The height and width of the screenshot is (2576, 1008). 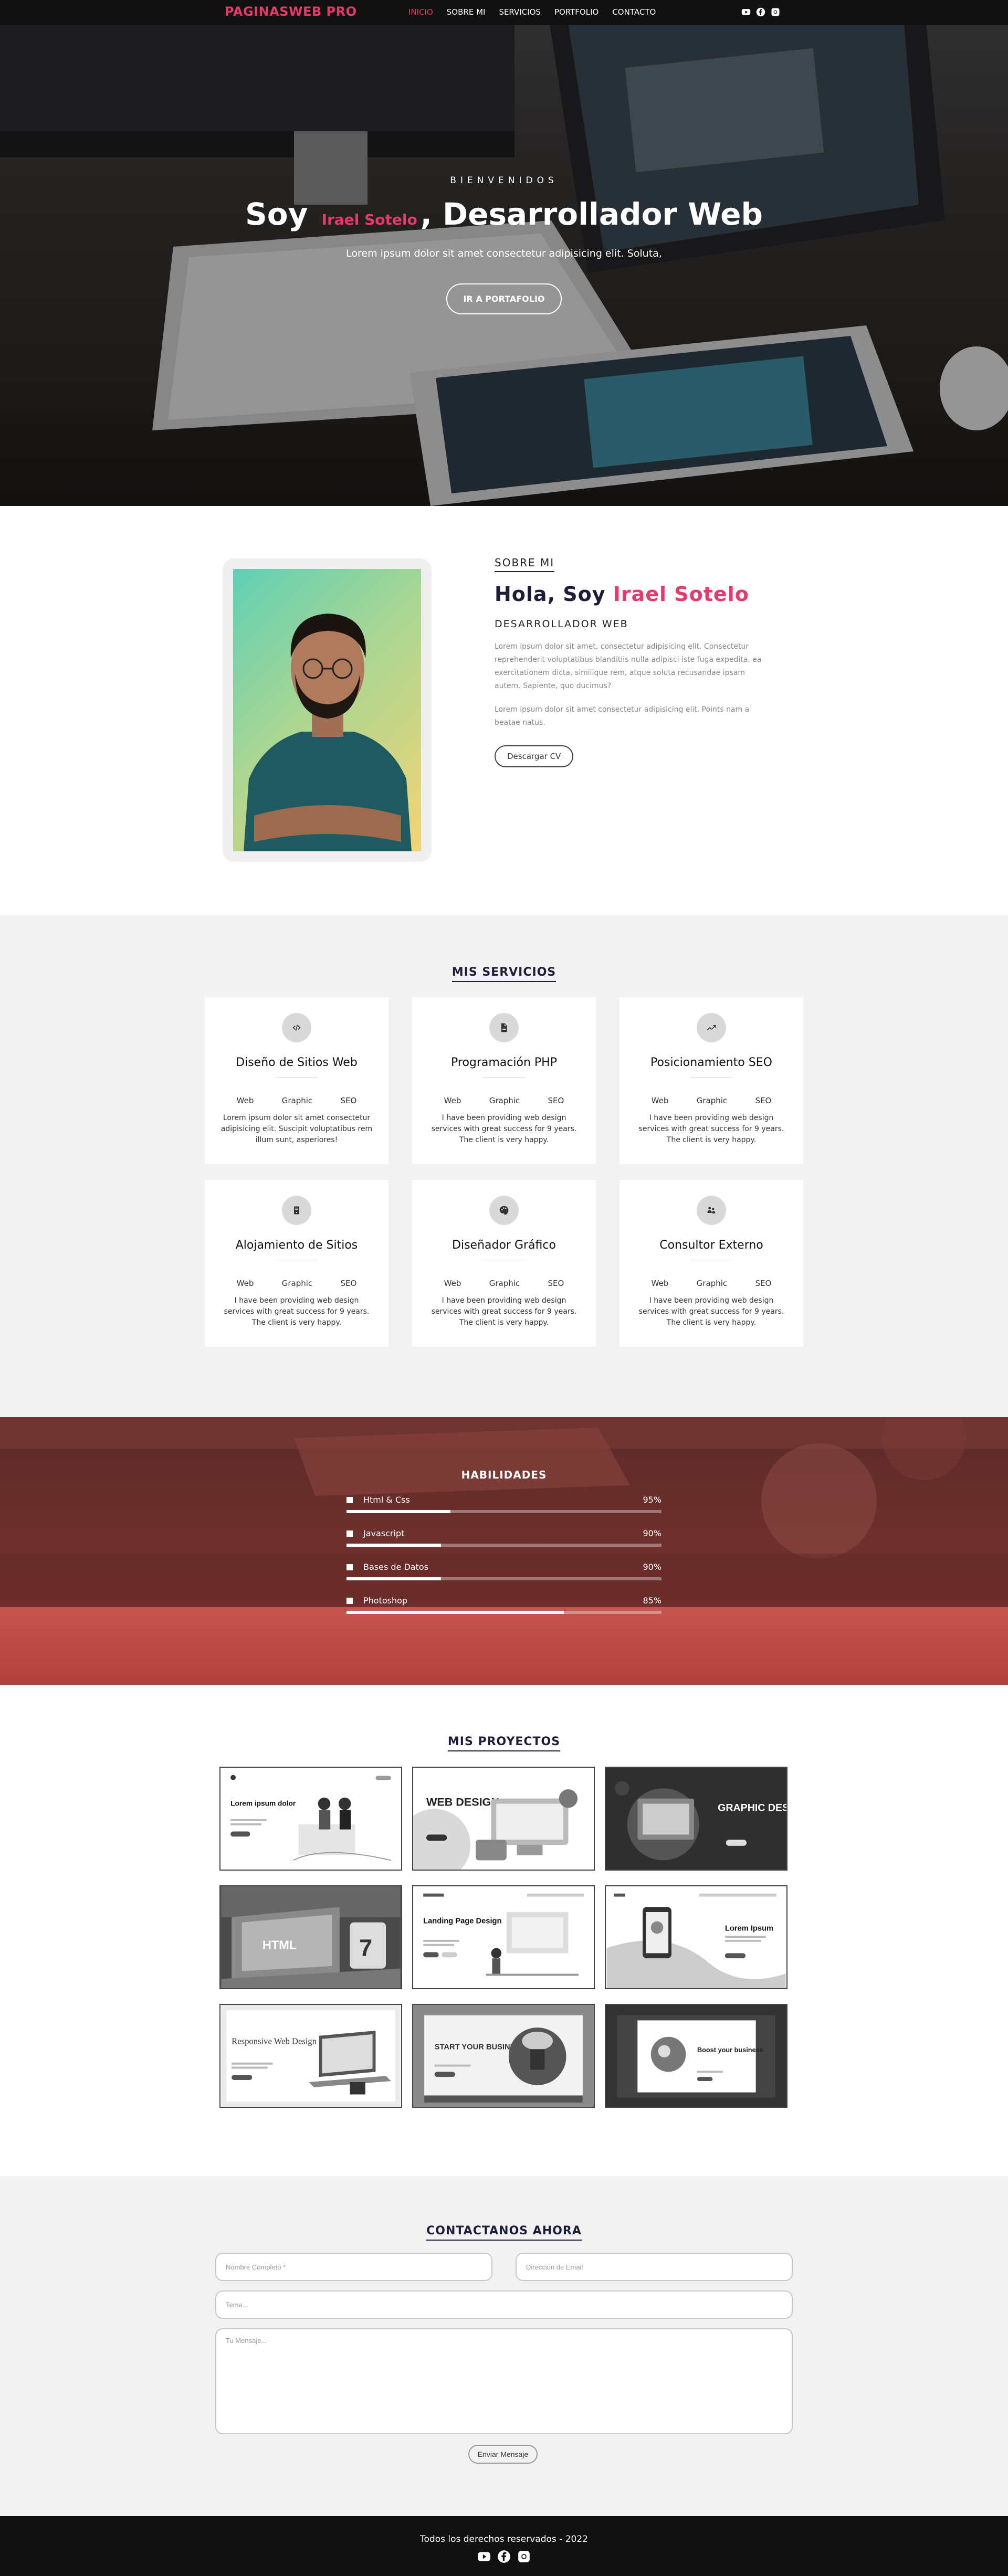 I want to click on project-thumbnail: WEB DESIGN, so click(x=503, y=1819).